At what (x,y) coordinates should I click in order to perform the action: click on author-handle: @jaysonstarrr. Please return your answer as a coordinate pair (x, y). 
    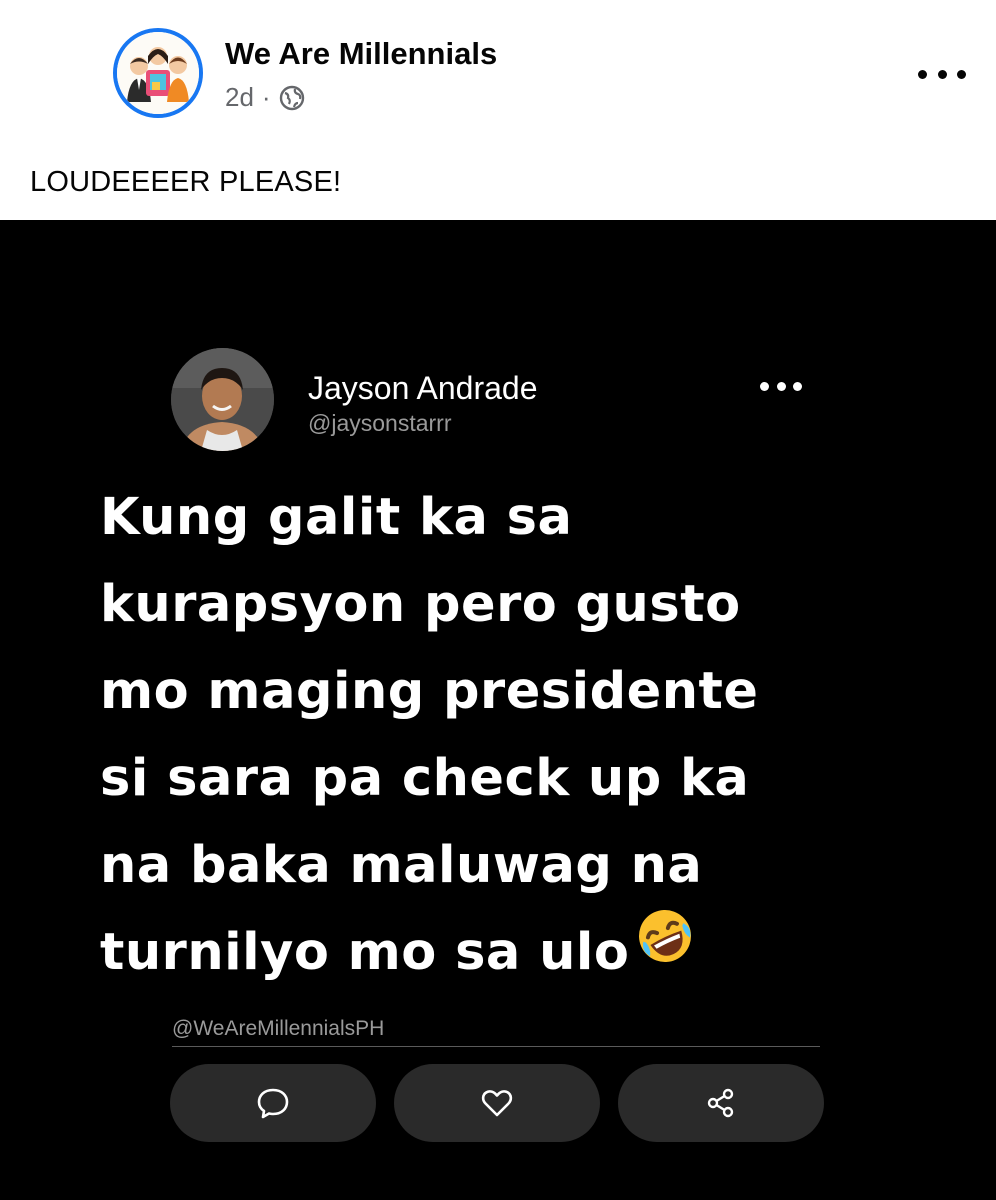
    Looking at the image, I should click on (380, 423).